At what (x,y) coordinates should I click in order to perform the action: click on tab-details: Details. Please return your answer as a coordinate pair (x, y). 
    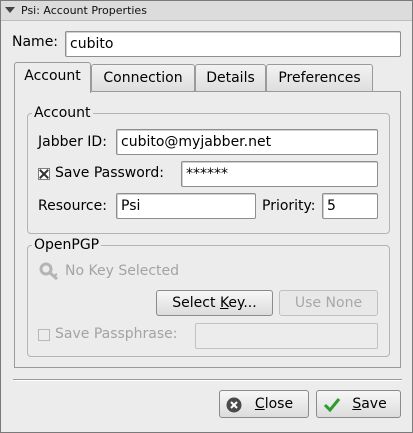
    Looking at the image, I should click on (230, 77).